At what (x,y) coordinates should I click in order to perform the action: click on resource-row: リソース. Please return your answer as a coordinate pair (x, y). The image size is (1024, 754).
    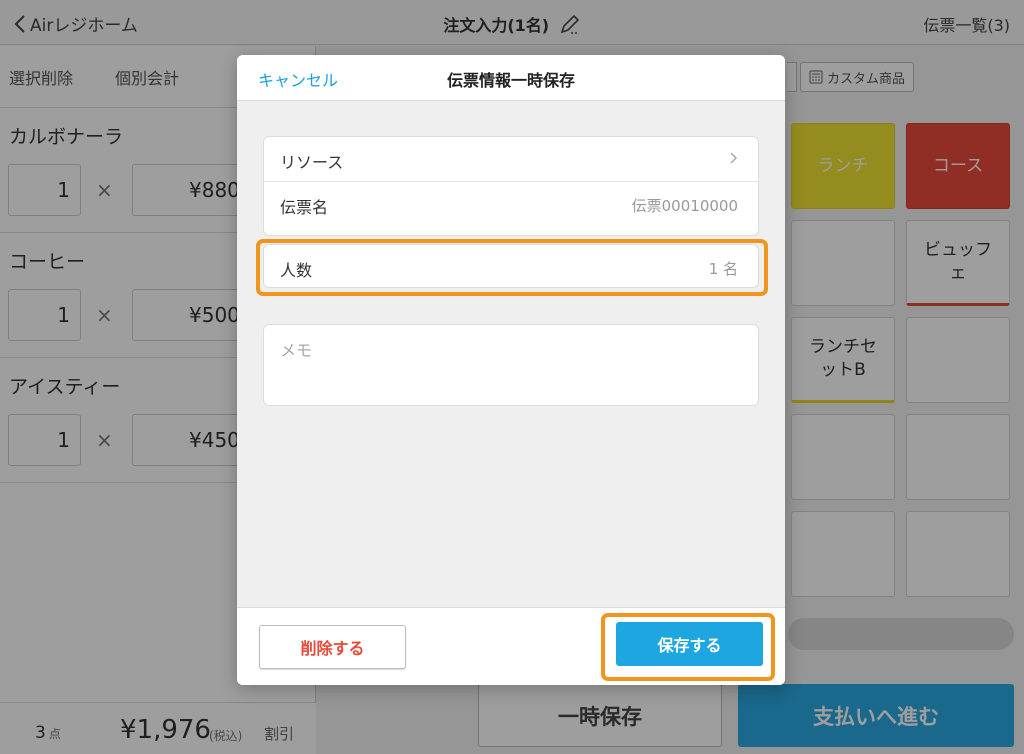
    Looking at the image, I should click on (511, 159).